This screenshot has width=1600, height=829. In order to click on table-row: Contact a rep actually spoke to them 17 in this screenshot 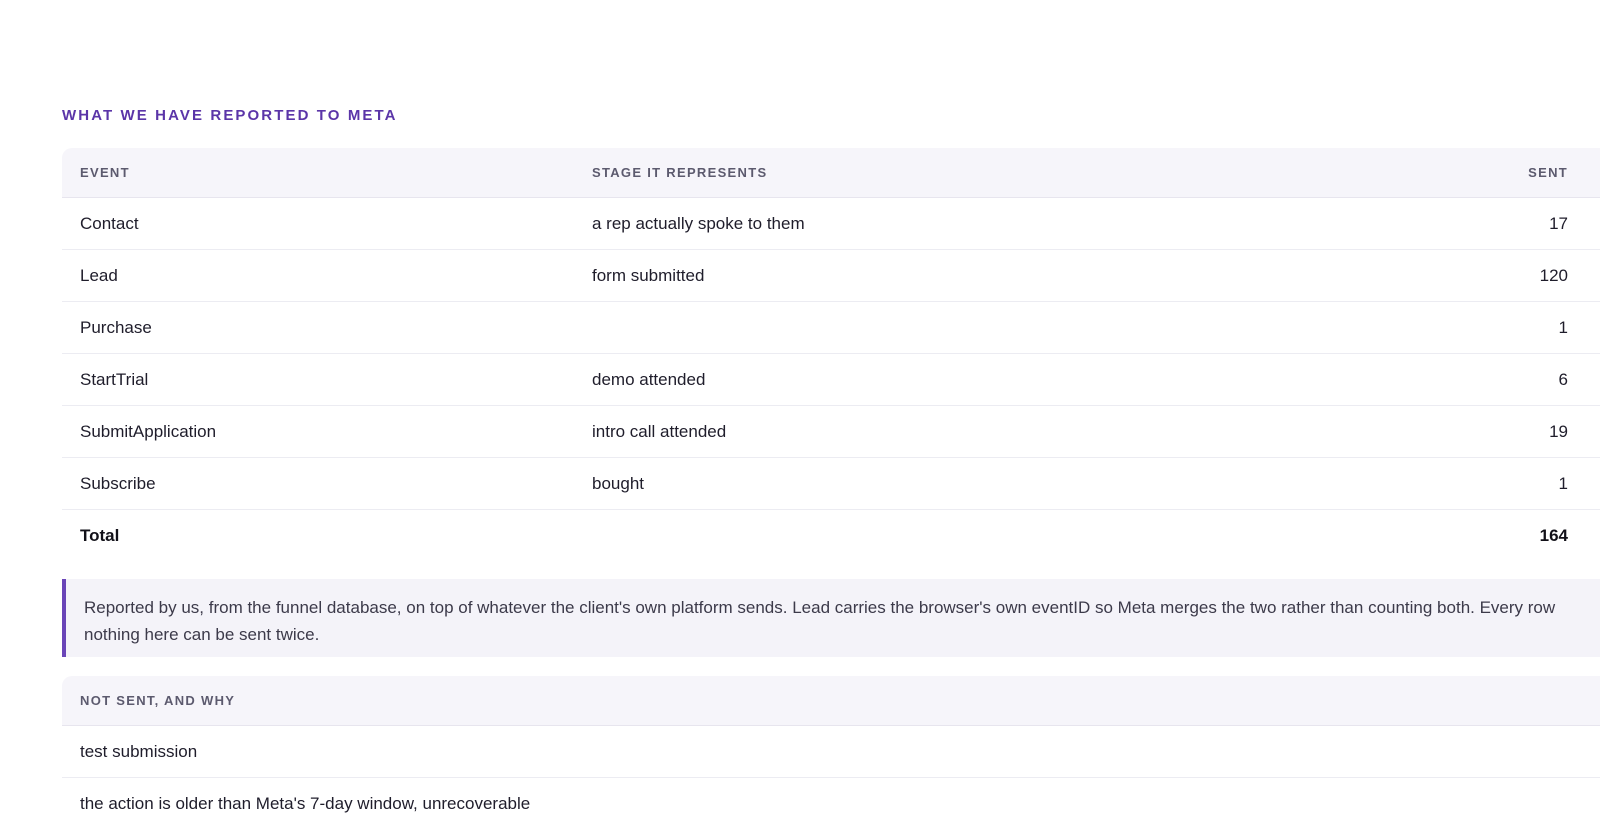, I will do `click(831, 223)`.